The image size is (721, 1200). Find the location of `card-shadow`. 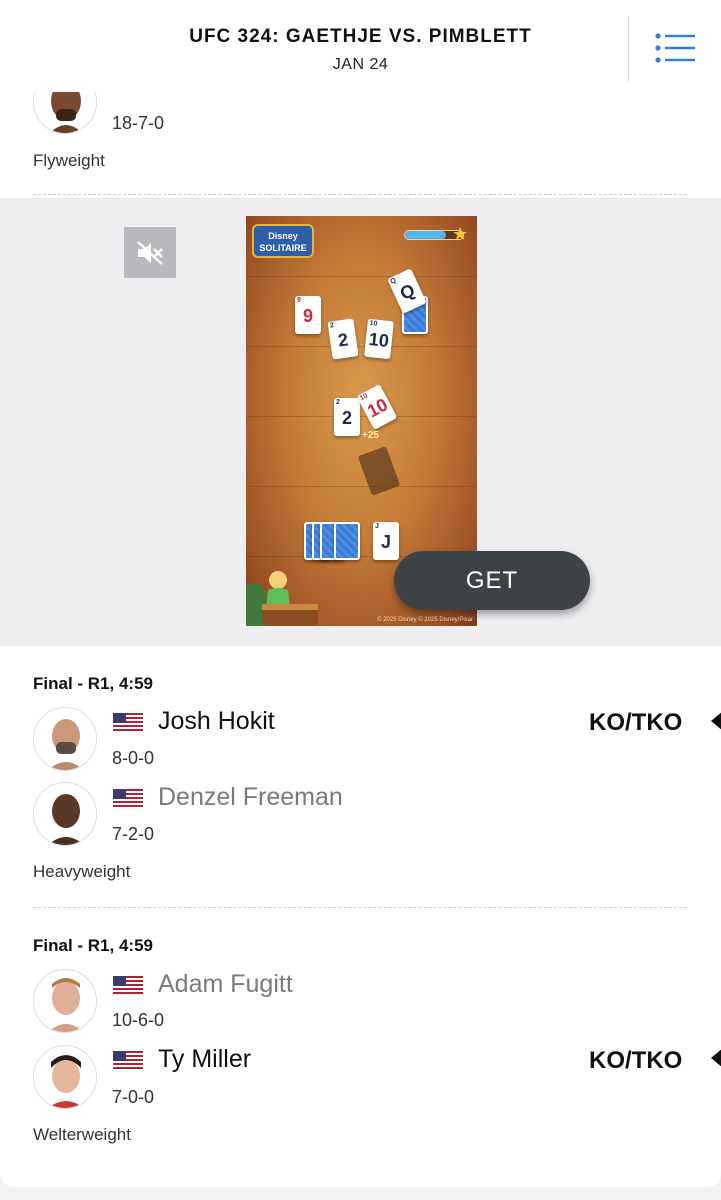

card-shadow is located at coordinates (379, 471).